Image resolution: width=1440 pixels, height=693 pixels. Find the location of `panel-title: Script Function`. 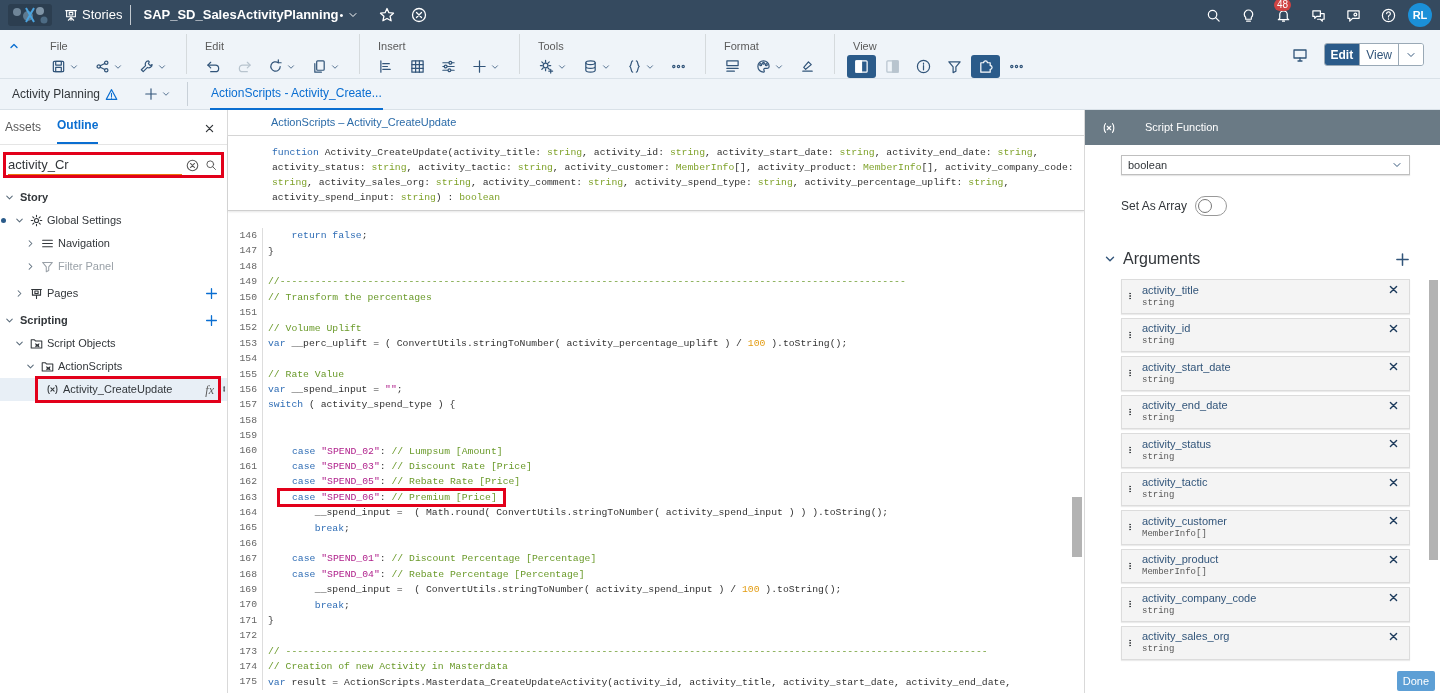

panel-title: Script Function is located at coordinates (1182, 128).